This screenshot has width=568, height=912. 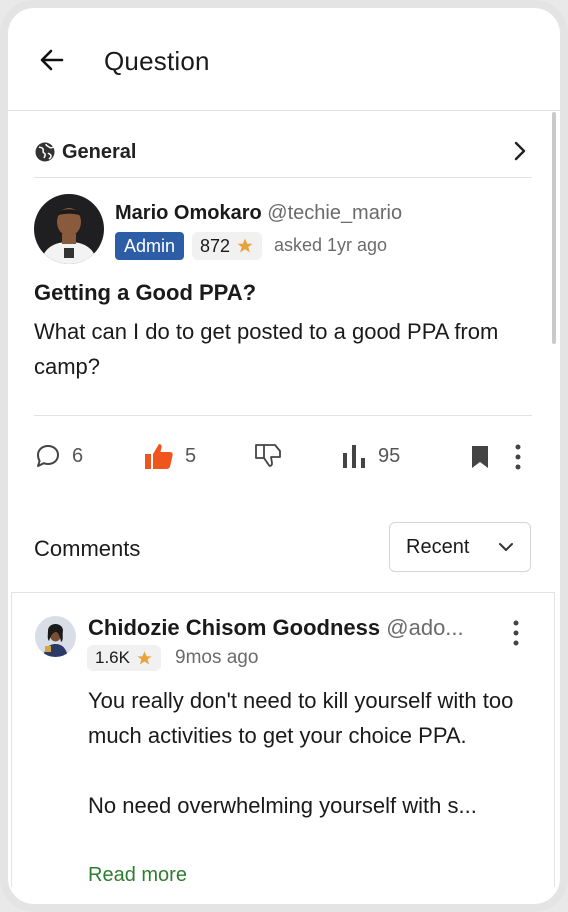 What do you see at coordinates (52, 60) in the screenshot?
I see `back-arrow-icon` at bounding box center [52, 60].